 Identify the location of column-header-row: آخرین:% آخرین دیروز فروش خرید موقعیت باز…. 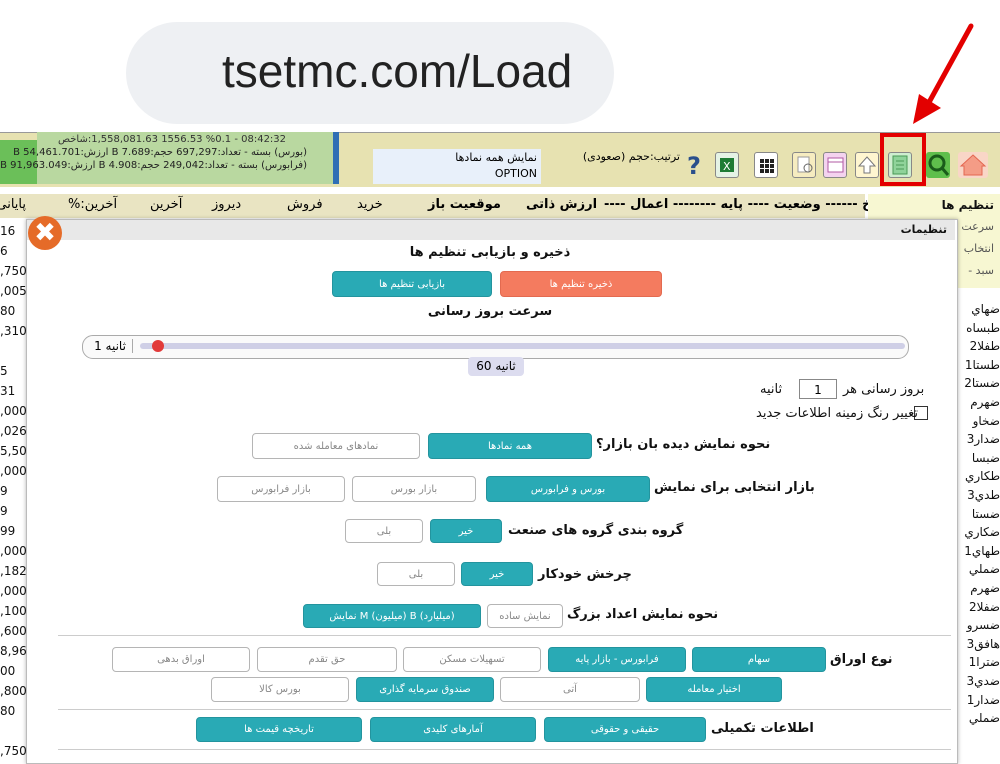
(447, 206).